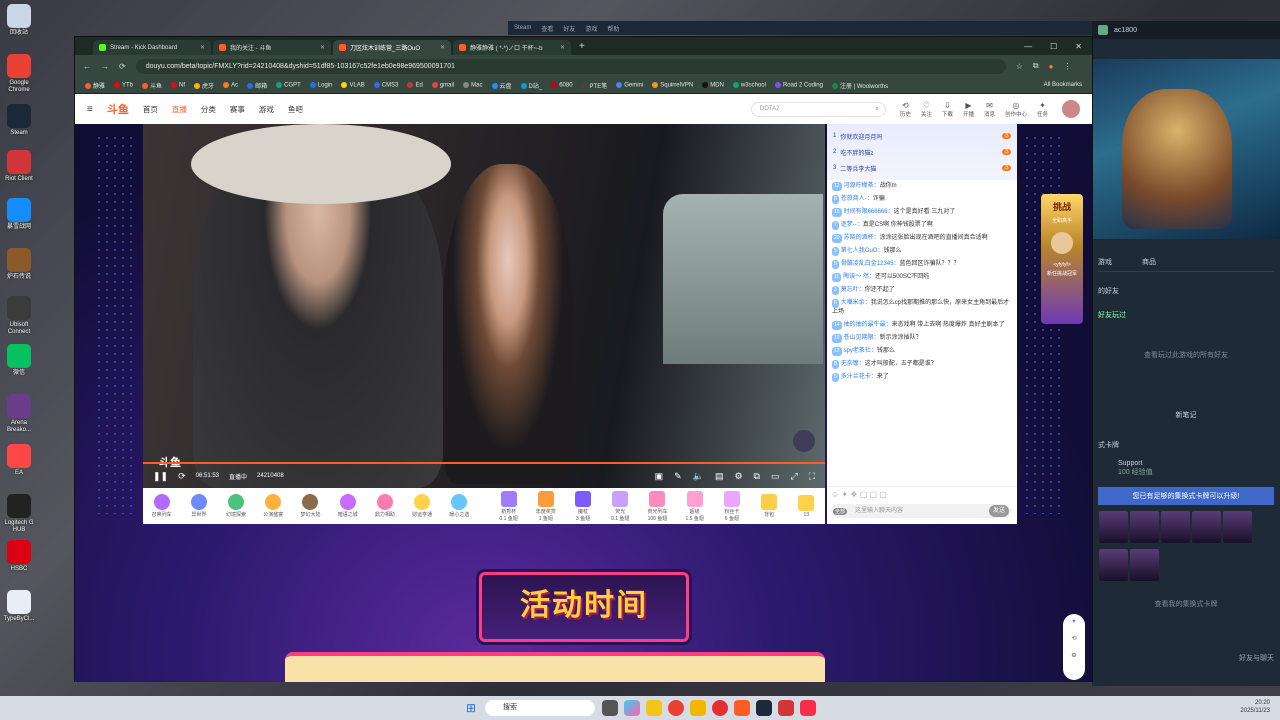 This screenshot has height=720, width=1280. Describe the element at coordinates (1078, 46) in the screenshot. I see `close-icon: ✕` at that location.